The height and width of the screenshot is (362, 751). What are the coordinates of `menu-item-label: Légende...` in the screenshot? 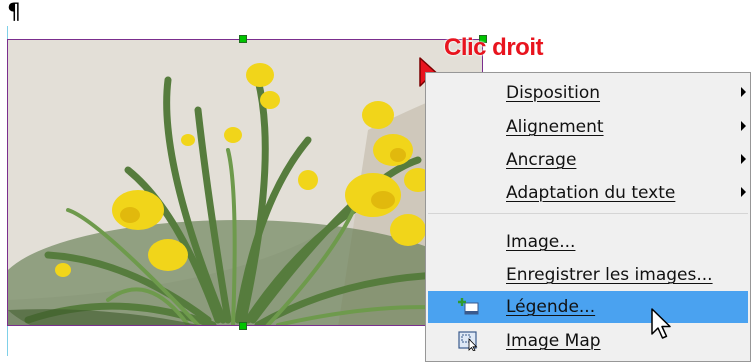 It's located at (551, 307).